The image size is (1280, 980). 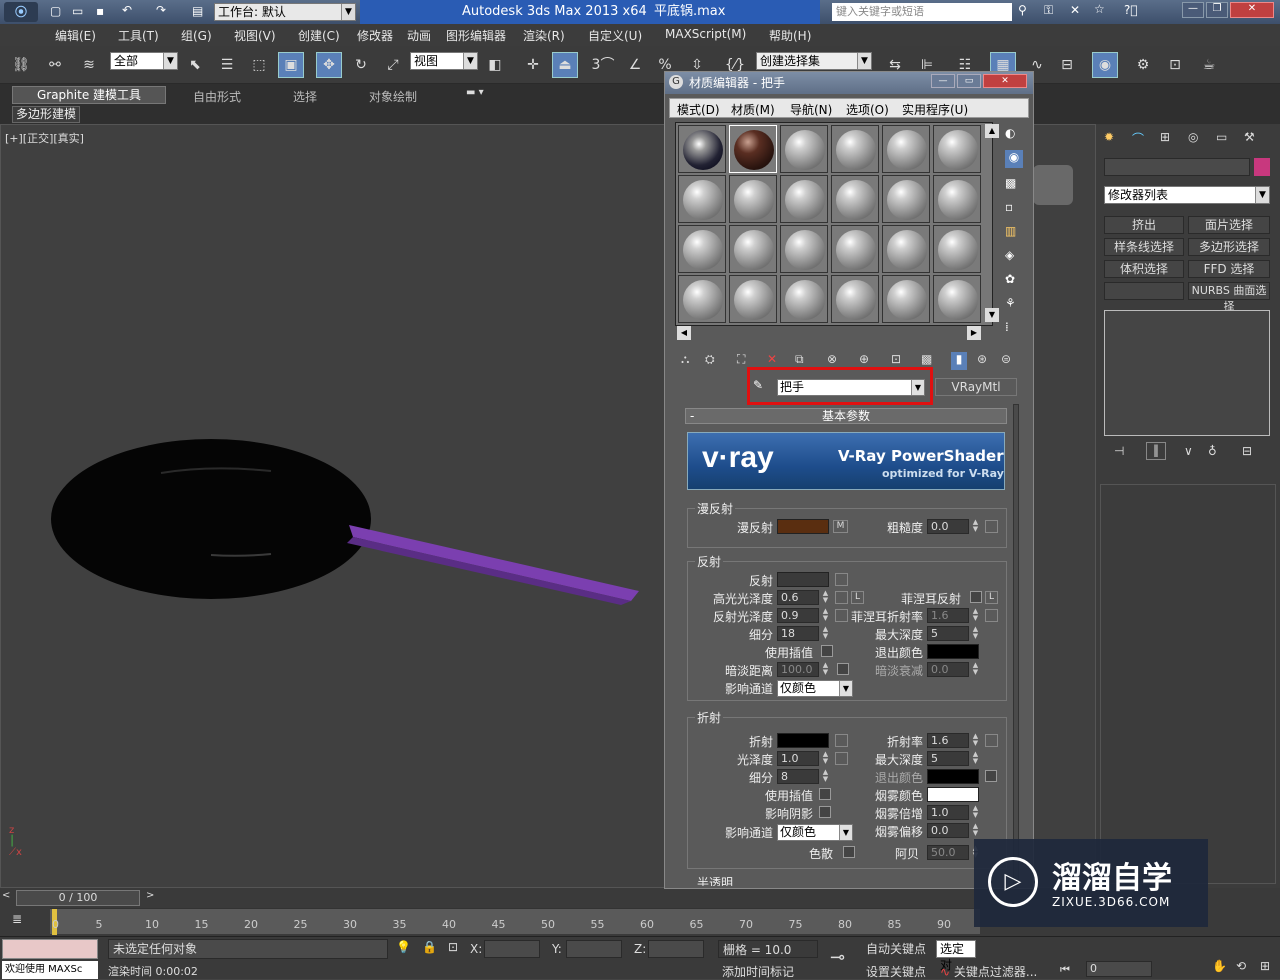 I want to click on dispersion-checkbox, so click(x=849, y=852).